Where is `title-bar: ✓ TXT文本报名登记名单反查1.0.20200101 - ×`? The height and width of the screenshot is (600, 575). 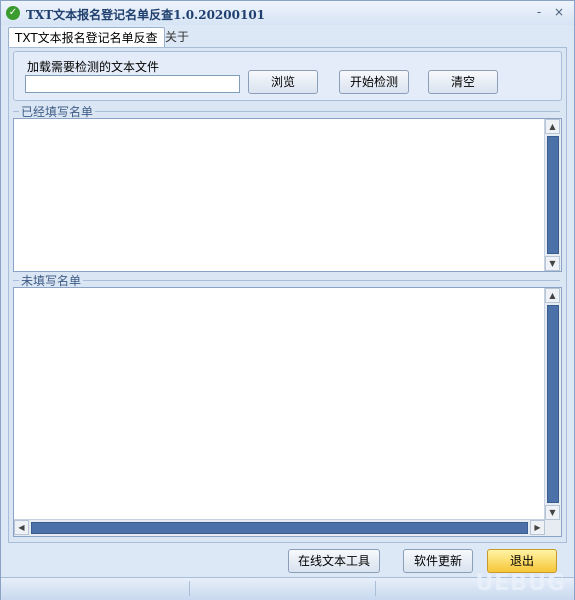 title-bar: ✓ TXT文本报名登记名单反查1.0.20200101 - × is located at coordinates (287, 13).